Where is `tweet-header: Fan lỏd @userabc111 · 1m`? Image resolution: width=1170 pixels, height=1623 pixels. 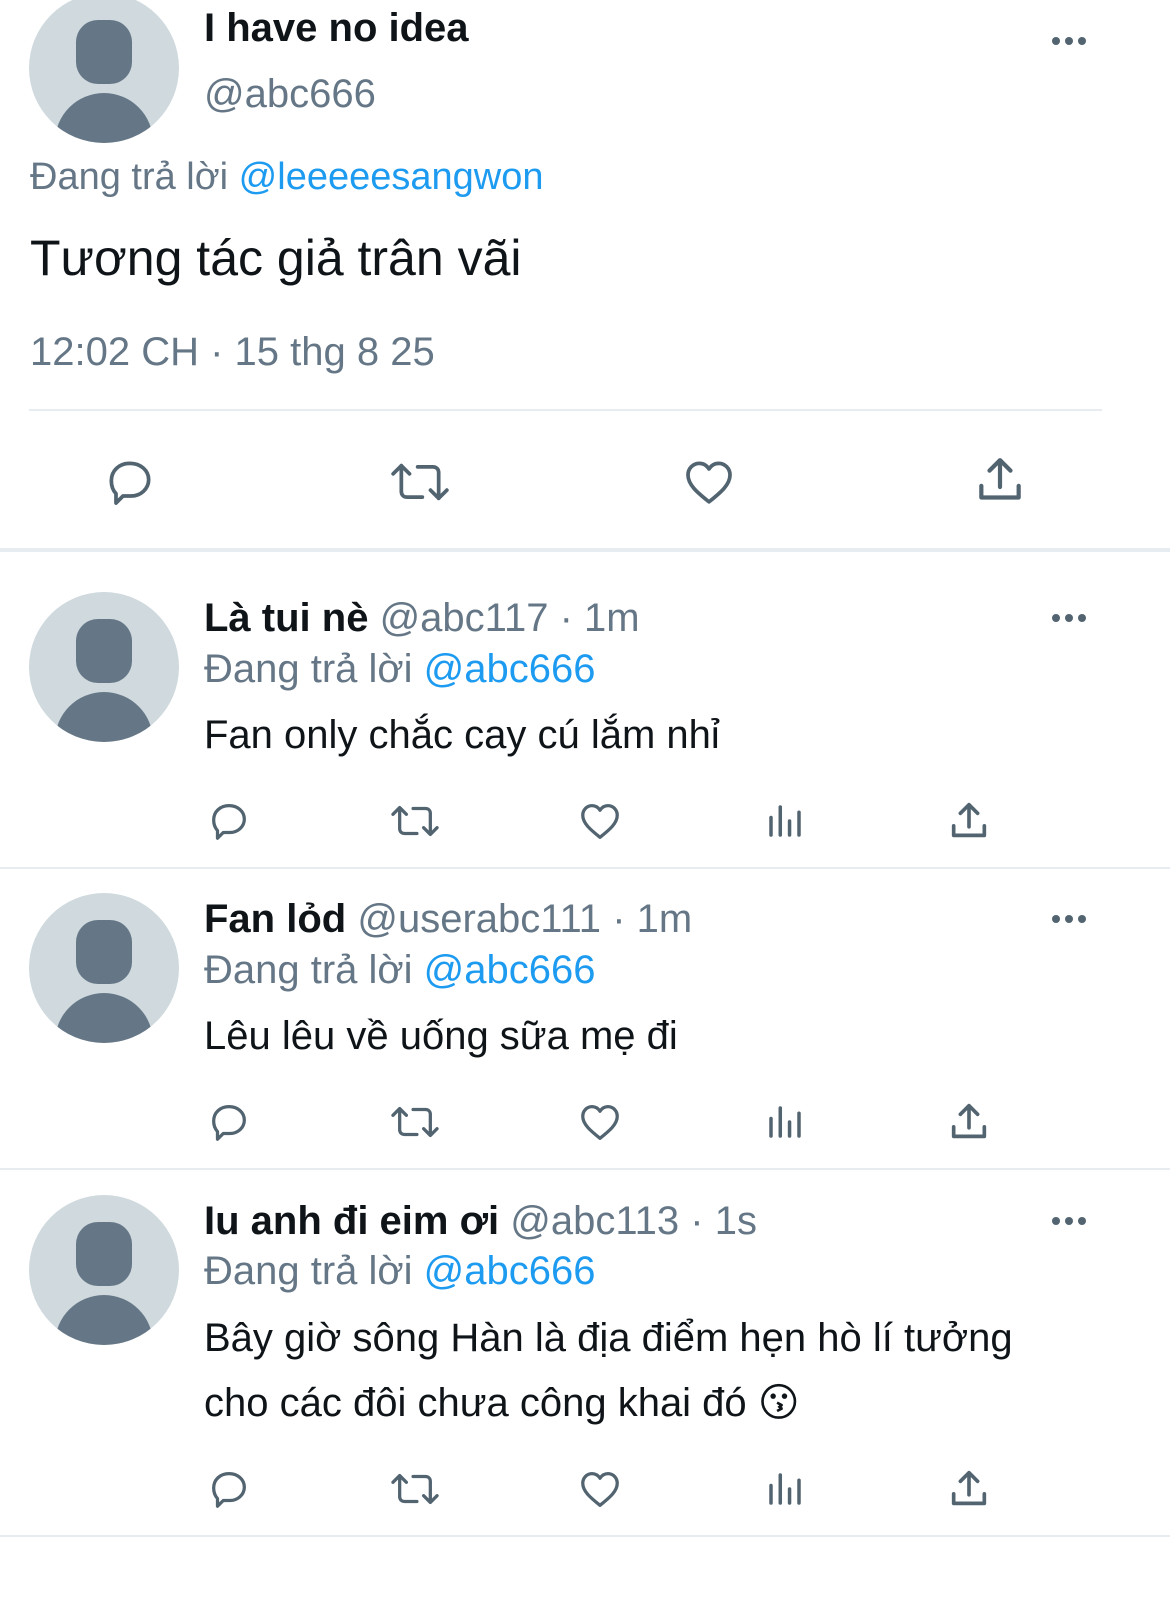 tweet-header: Fan lỏd @userabc111 · 1m is located at coordinates (448, 919).